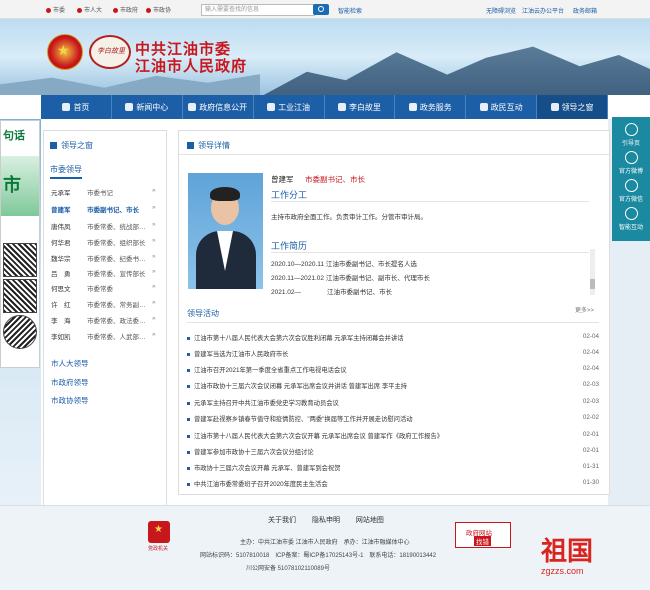 This screenshot has width=650, height=590. Describe the element at coordinates (502, 107) in the screenshot. I see `nav-item-interaction: 政民互动` at that location.